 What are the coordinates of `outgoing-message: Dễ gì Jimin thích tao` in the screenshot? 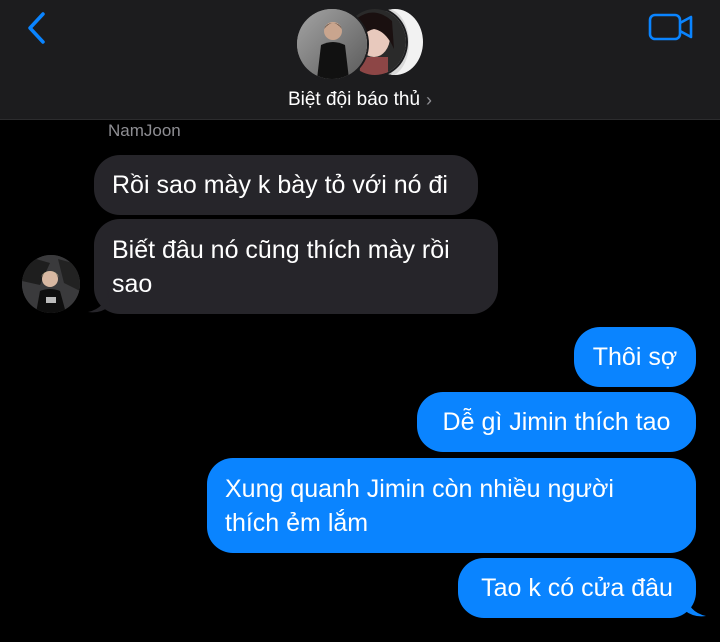 It's located at (556, 422).